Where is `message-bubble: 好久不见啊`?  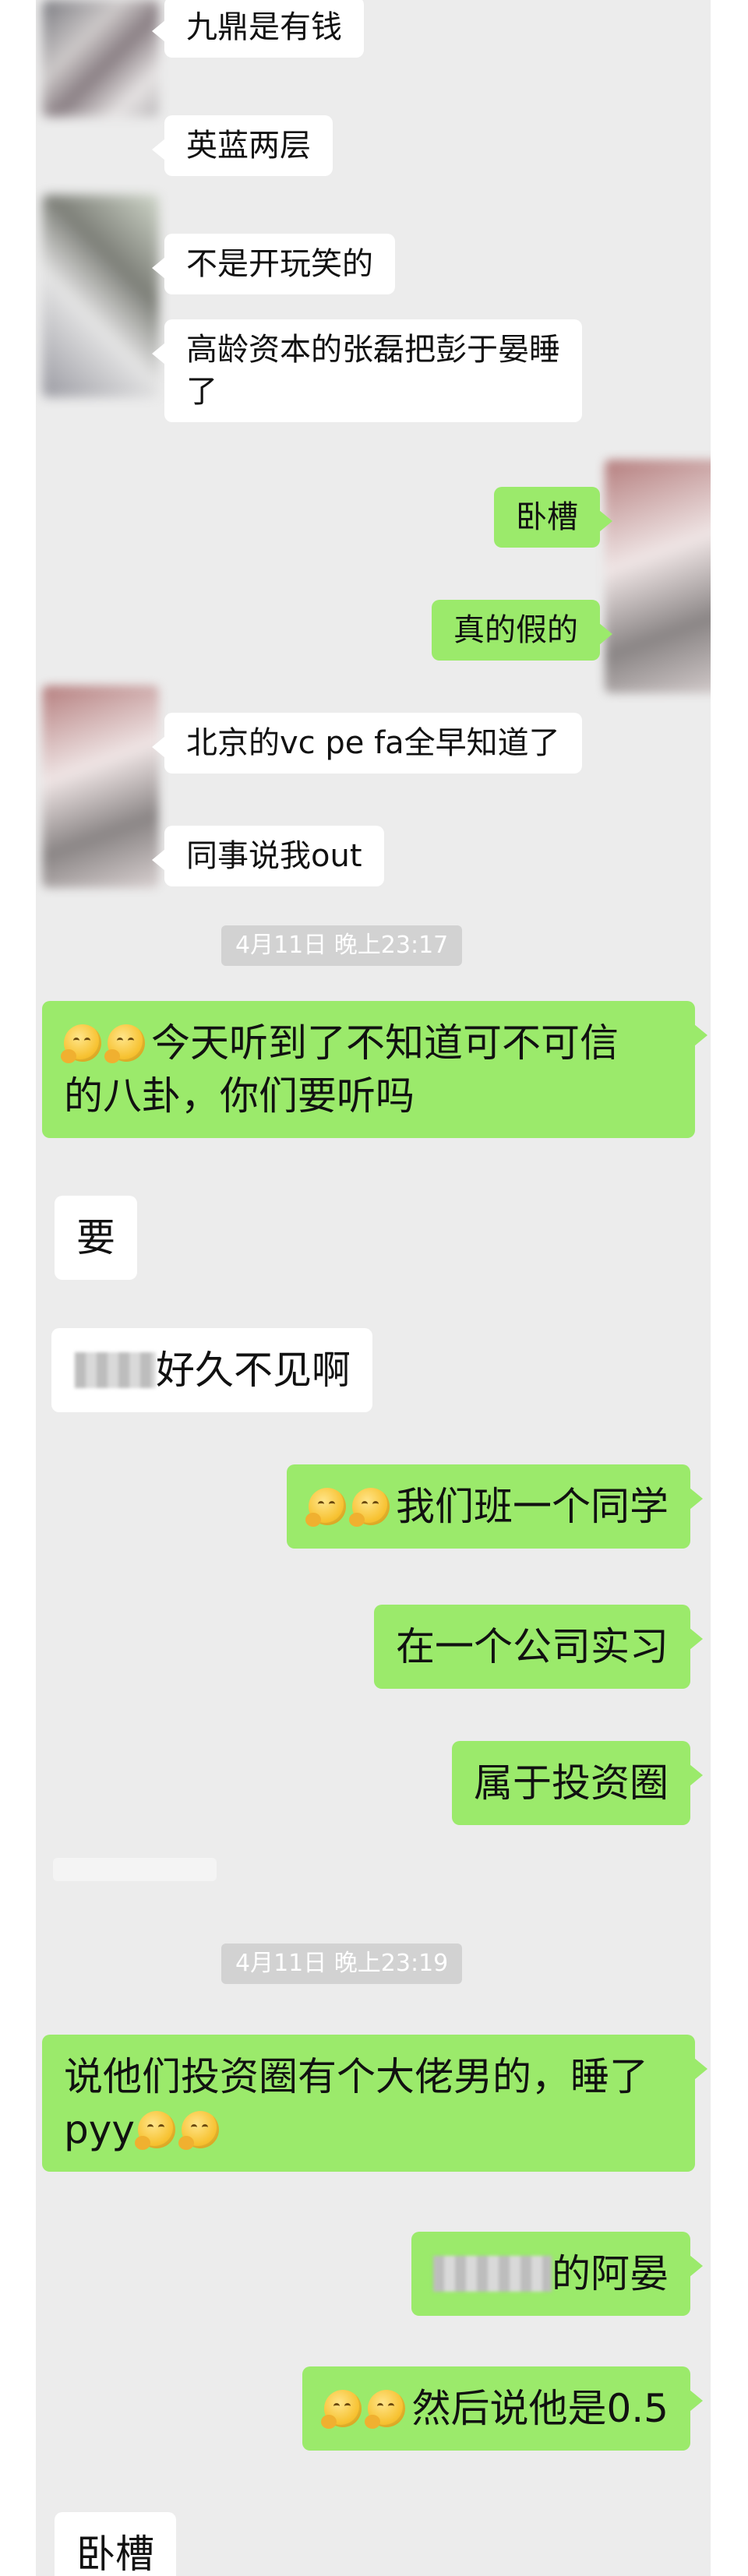 message-bubble: 好久不见啊 is located at coordinates (211, 1370).